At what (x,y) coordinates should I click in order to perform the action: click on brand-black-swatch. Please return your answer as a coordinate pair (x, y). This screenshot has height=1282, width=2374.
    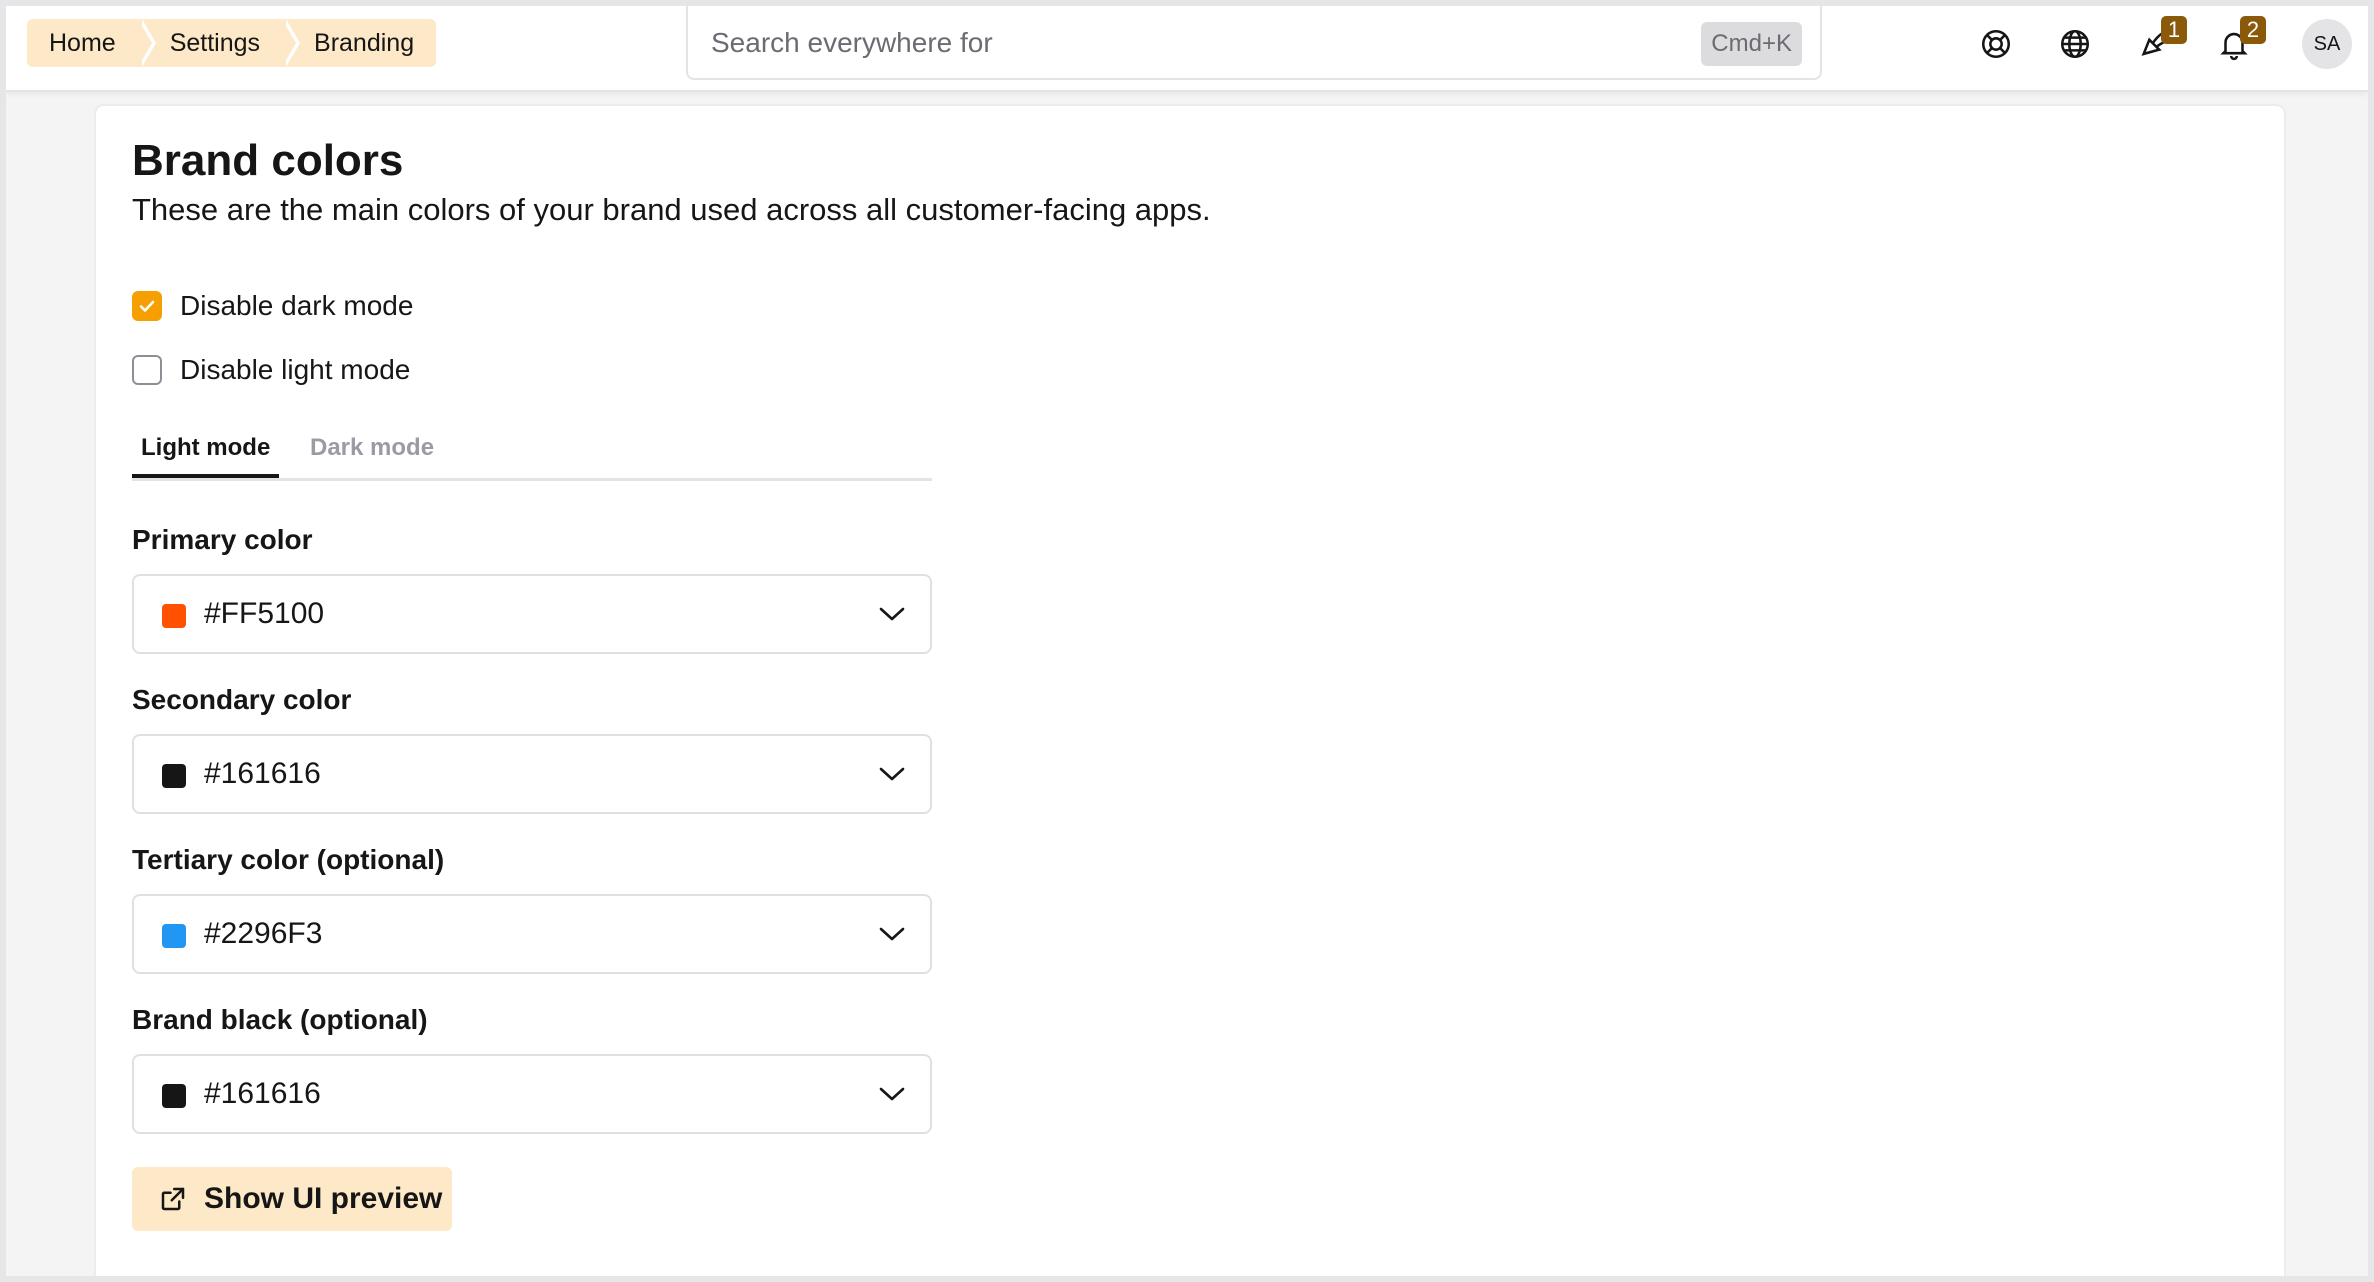
    Looking at the image, I should click on (174, 1096).